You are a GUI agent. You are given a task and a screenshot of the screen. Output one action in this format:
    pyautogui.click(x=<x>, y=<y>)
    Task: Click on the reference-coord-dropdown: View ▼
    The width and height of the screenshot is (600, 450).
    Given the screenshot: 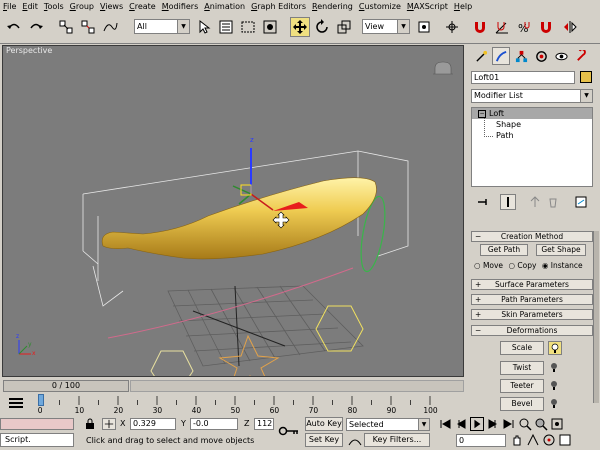 What is the action you would take?
    pyautogui.click(x=386, y=26)
    